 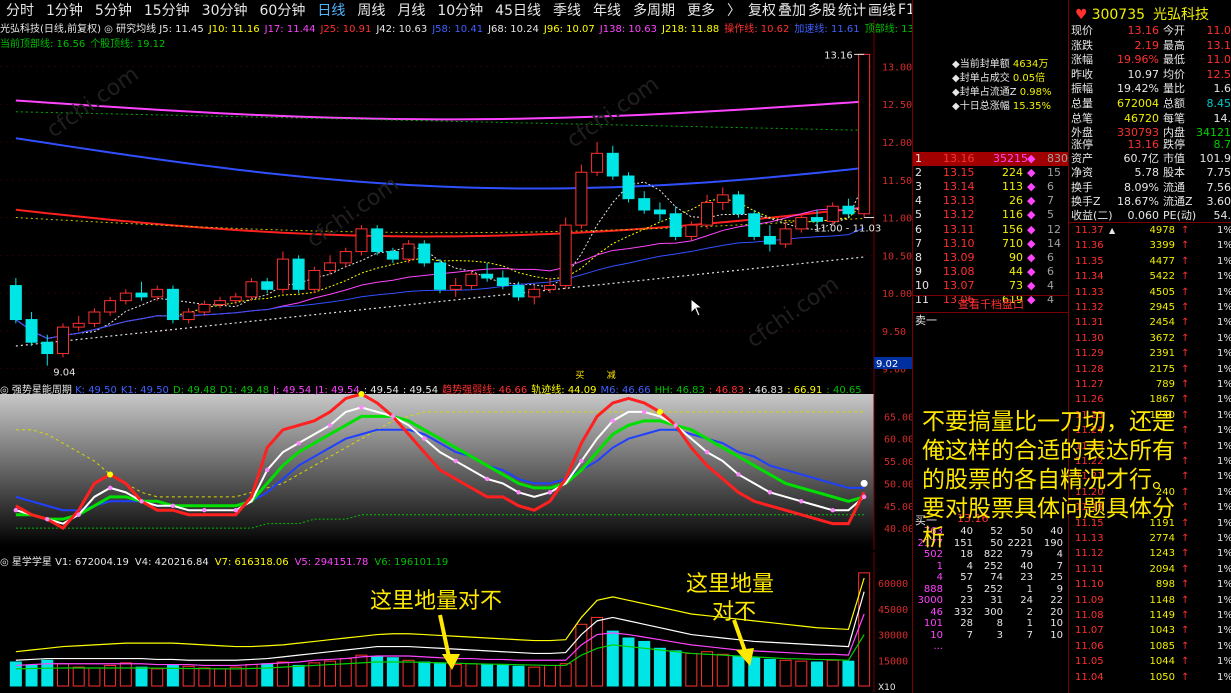 What do you see at coordinates (337, 390) in the screenshot?
I see `indicator-value: J1: 49.54` at bounding box center [337, 390].